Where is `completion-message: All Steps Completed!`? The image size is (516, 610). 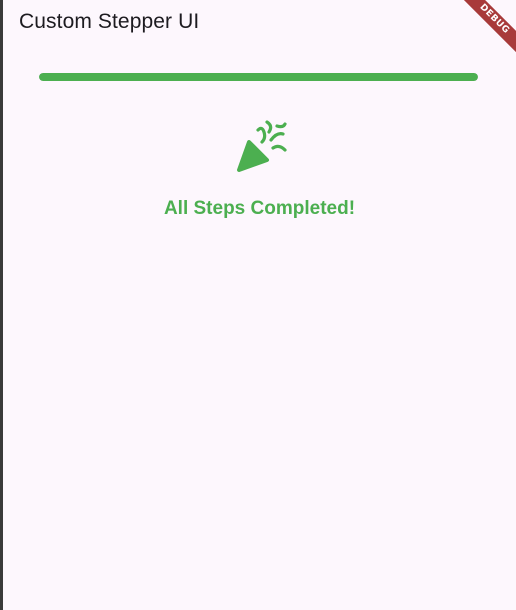
completion-message: All Steps Completed! is located at coordinates (259, 208).